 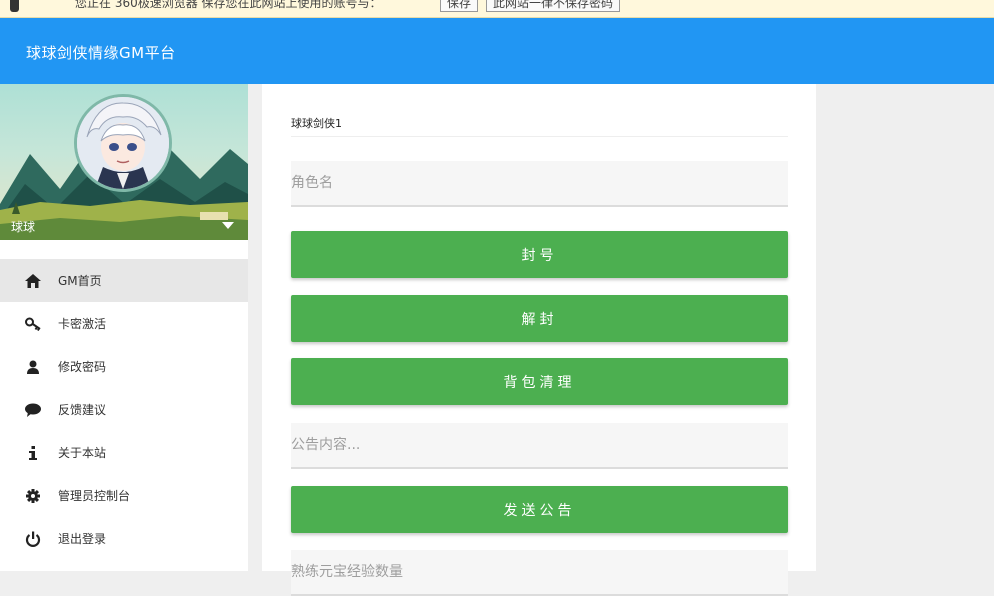 What do you see at coordinates (82, 410) in the screenshot?
I see `sidebar-item-label: 反馈建议` at bounding box center [82, 410].